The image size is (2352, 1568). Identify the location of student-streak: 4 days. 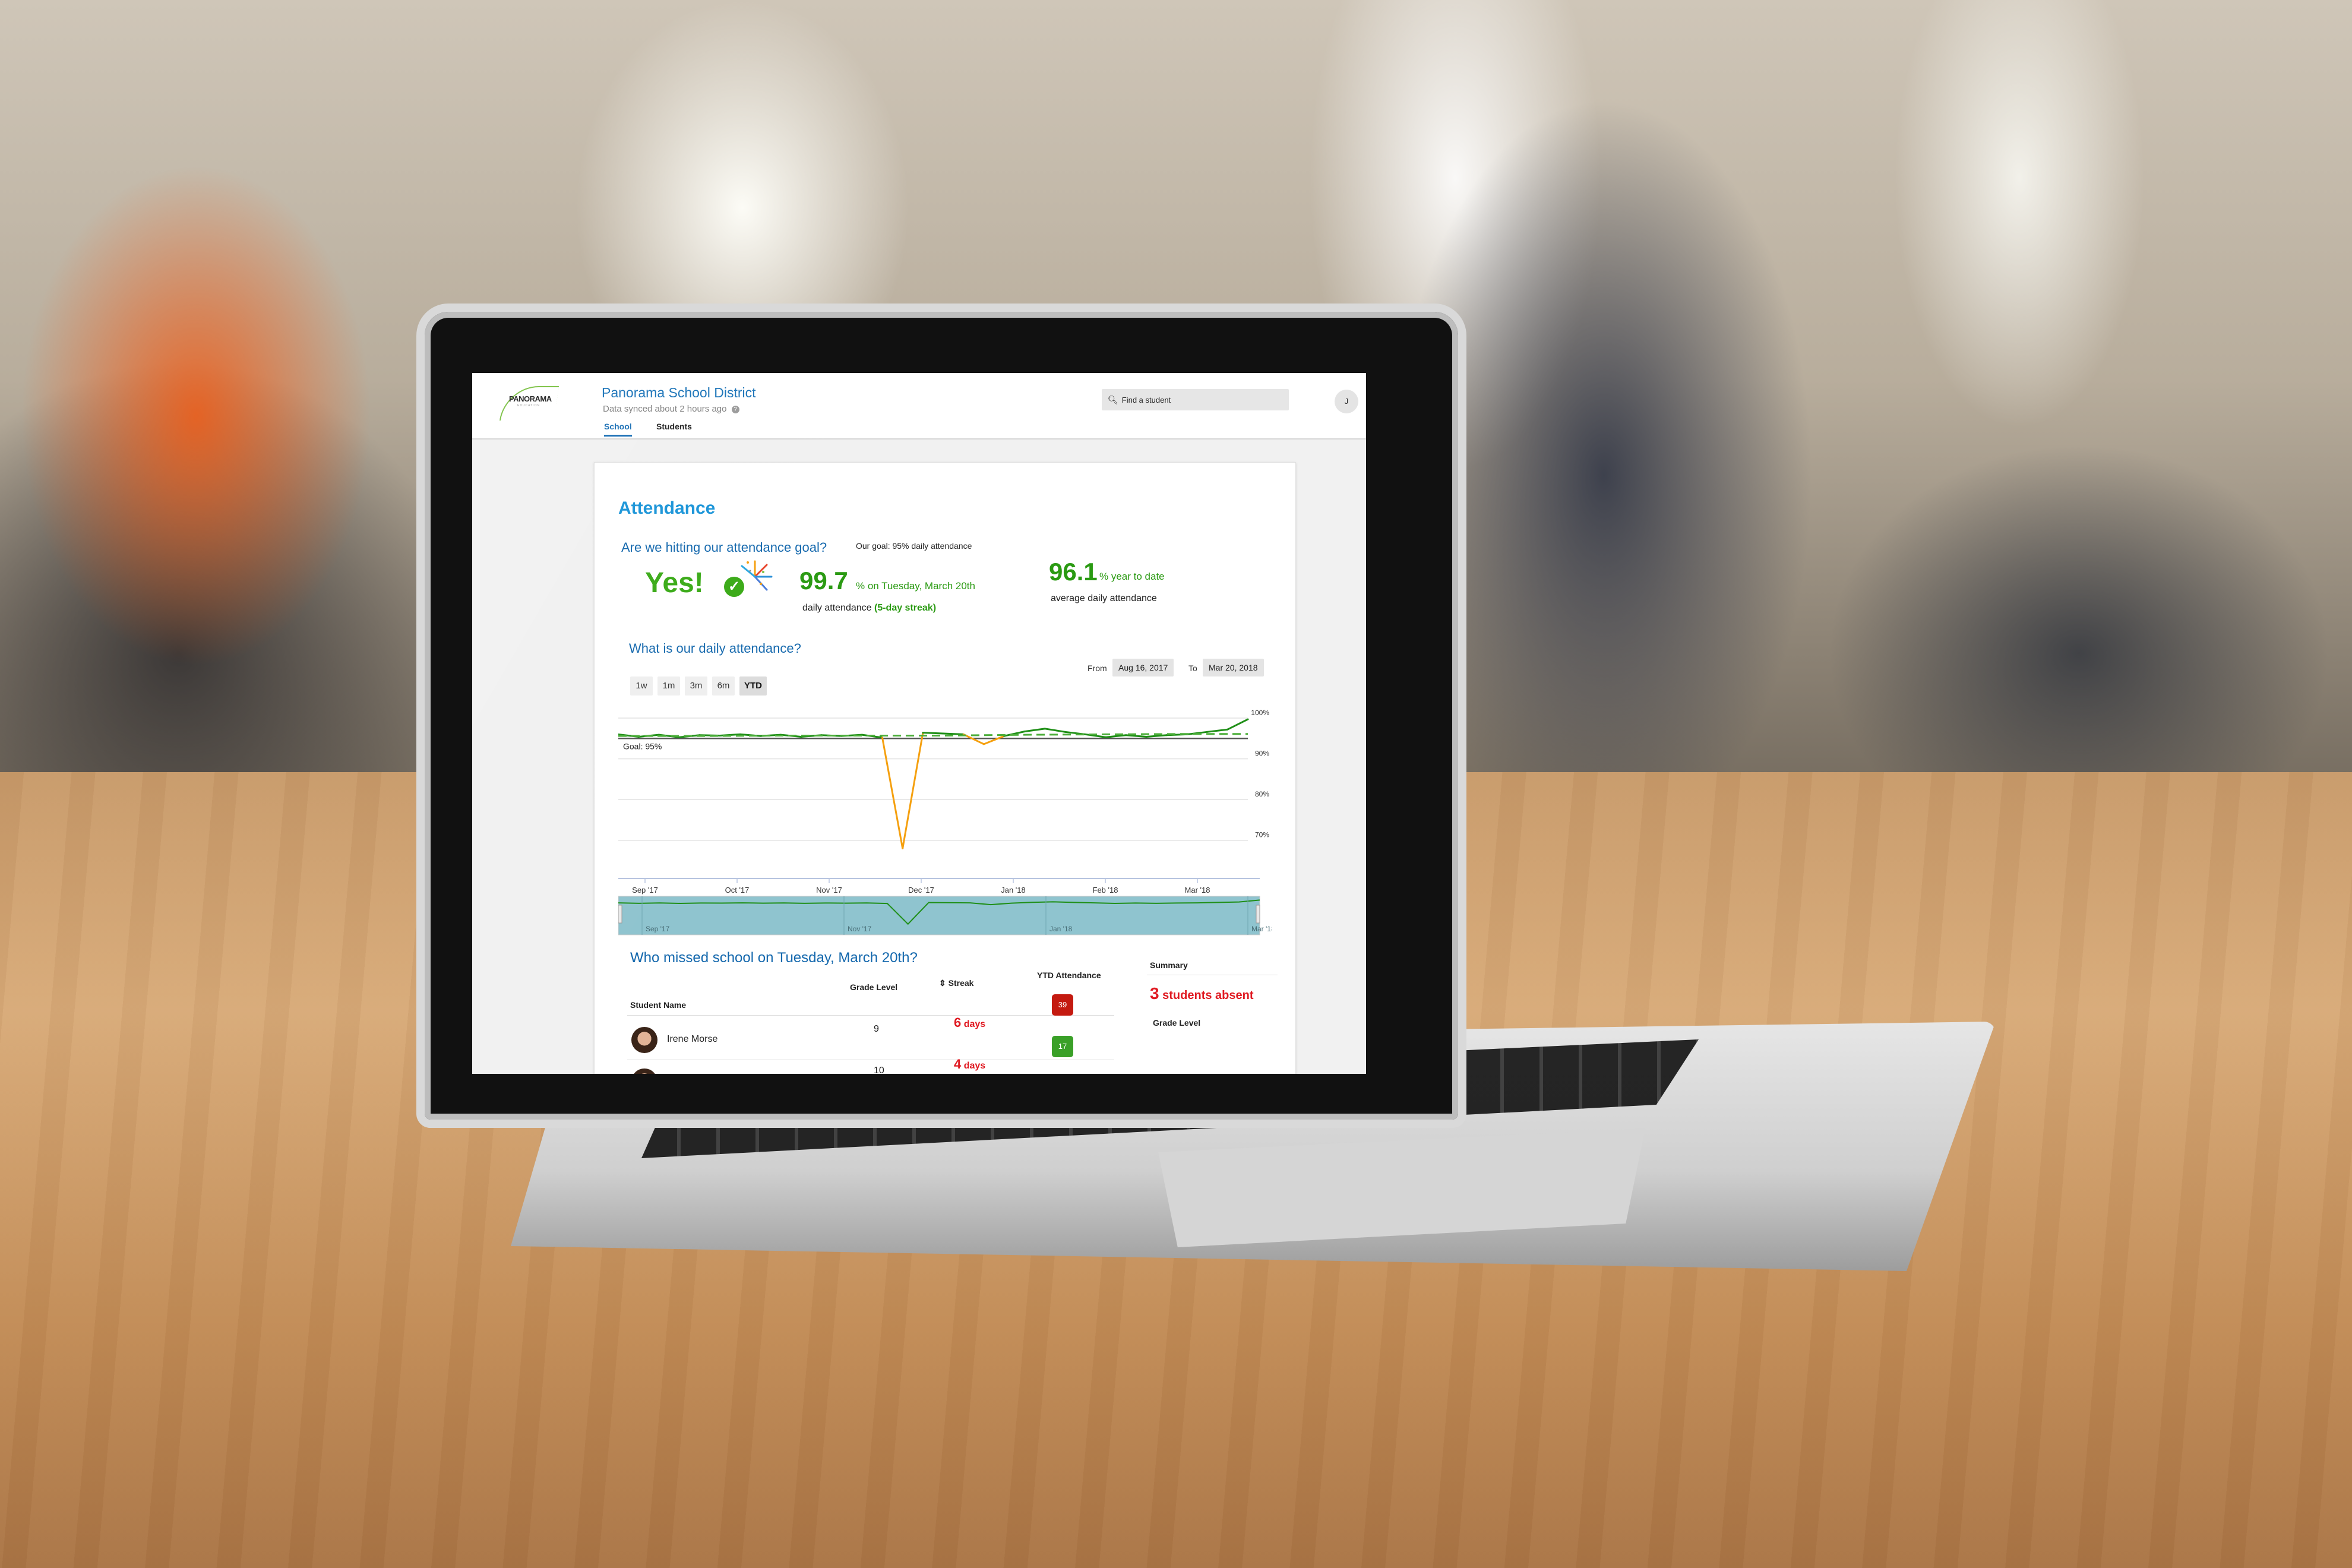
(969, 1064).